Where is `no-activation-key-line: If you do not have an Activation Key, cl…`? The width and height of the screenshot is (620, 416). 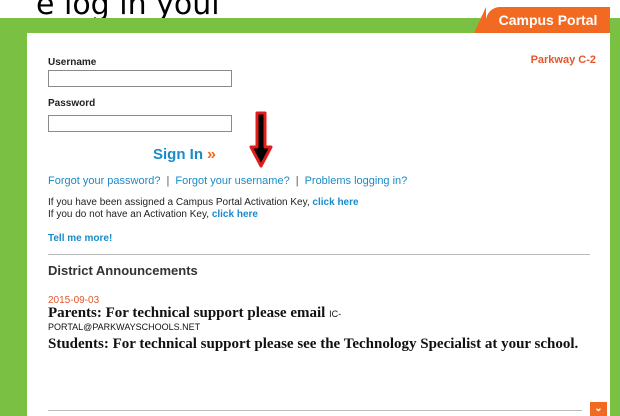
no-activation-key-line: If you do not have an Activation Key, cl… is located at coordinates (153, 214).